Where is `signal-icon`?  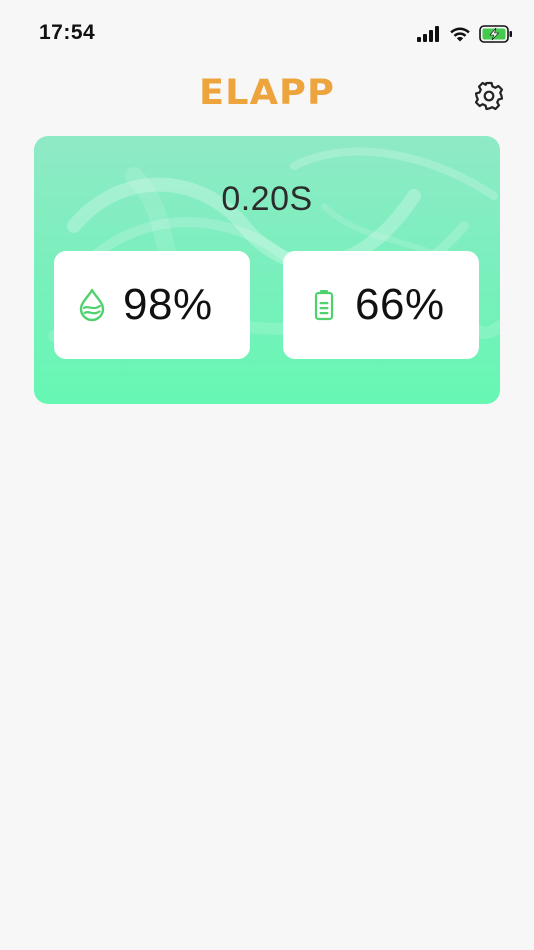 signal-icon is located at coordinates (429, 34).